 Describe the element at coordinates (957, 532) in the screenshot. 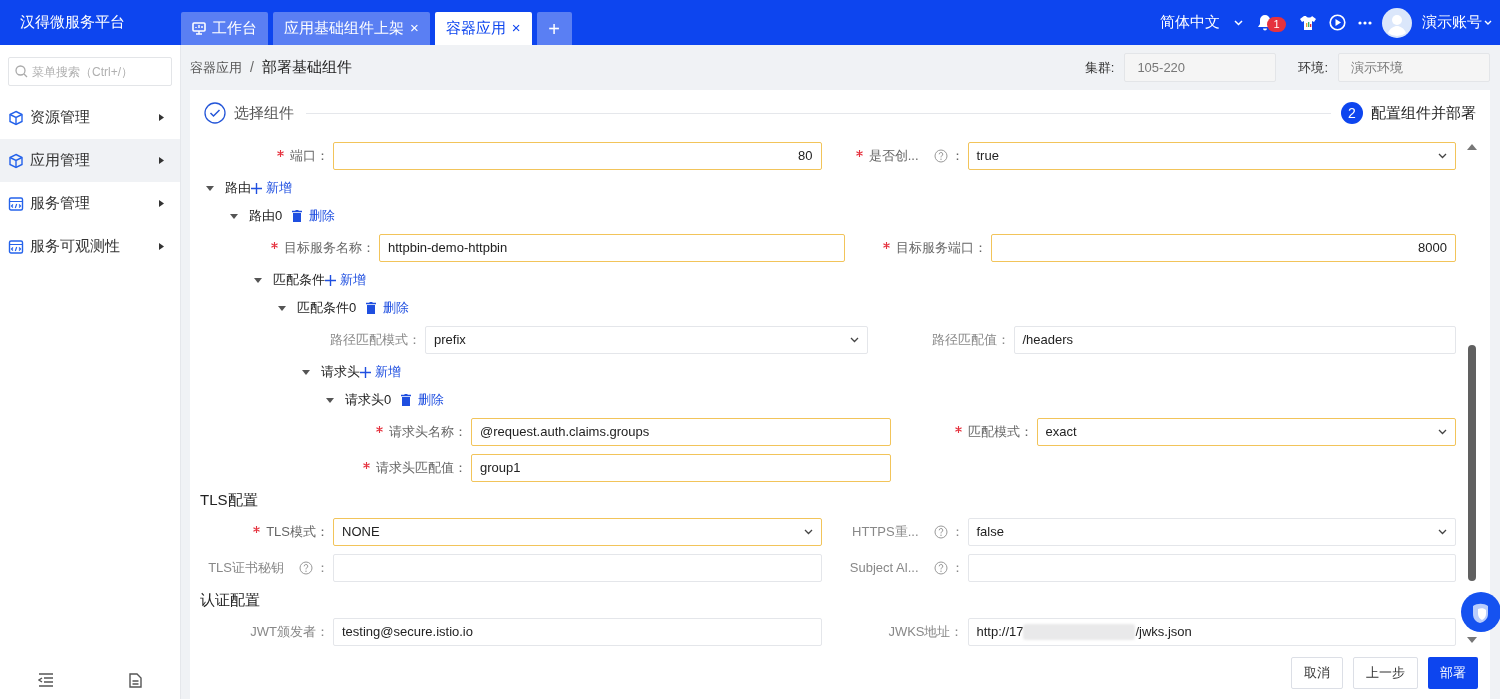

I see `label-colon: ：` at that location.